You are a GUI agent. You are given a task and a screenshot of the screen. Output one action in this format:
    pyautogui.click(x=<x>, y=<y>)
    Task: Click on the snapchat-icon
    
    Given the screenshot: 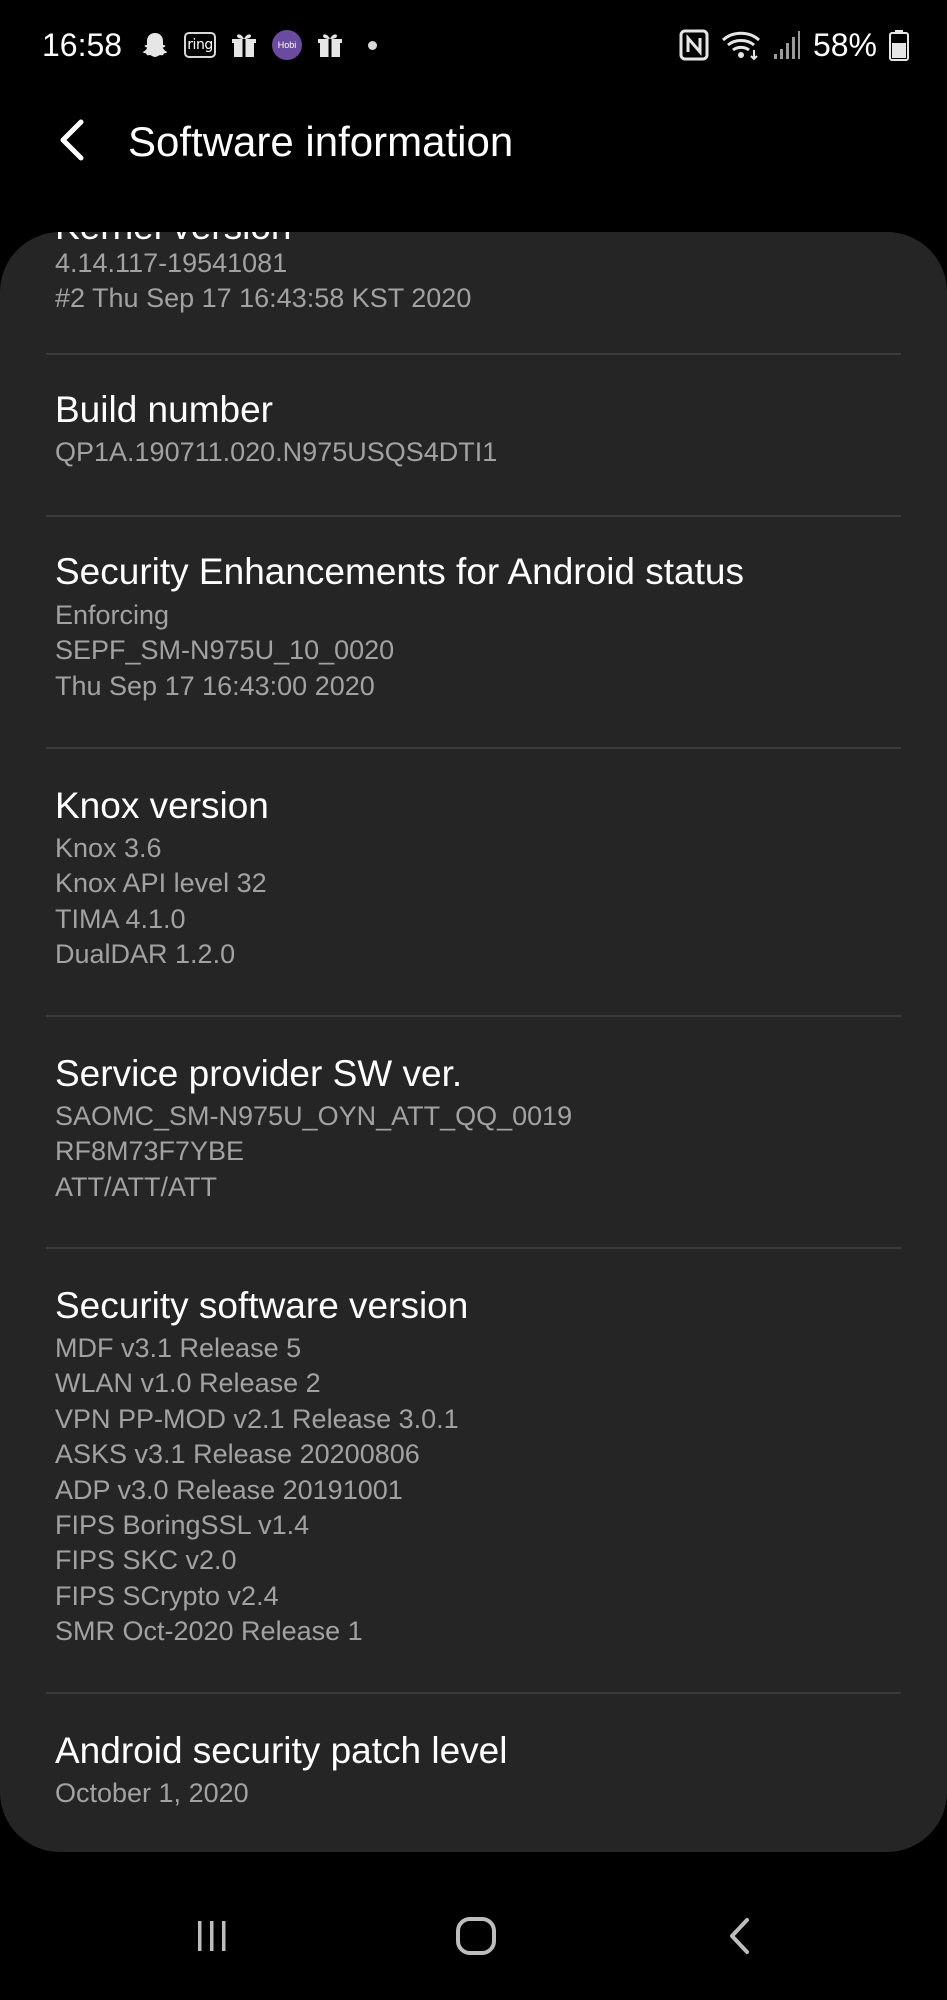 What is the action you would take?
    pyautogui.click(x=155, y=45)
    